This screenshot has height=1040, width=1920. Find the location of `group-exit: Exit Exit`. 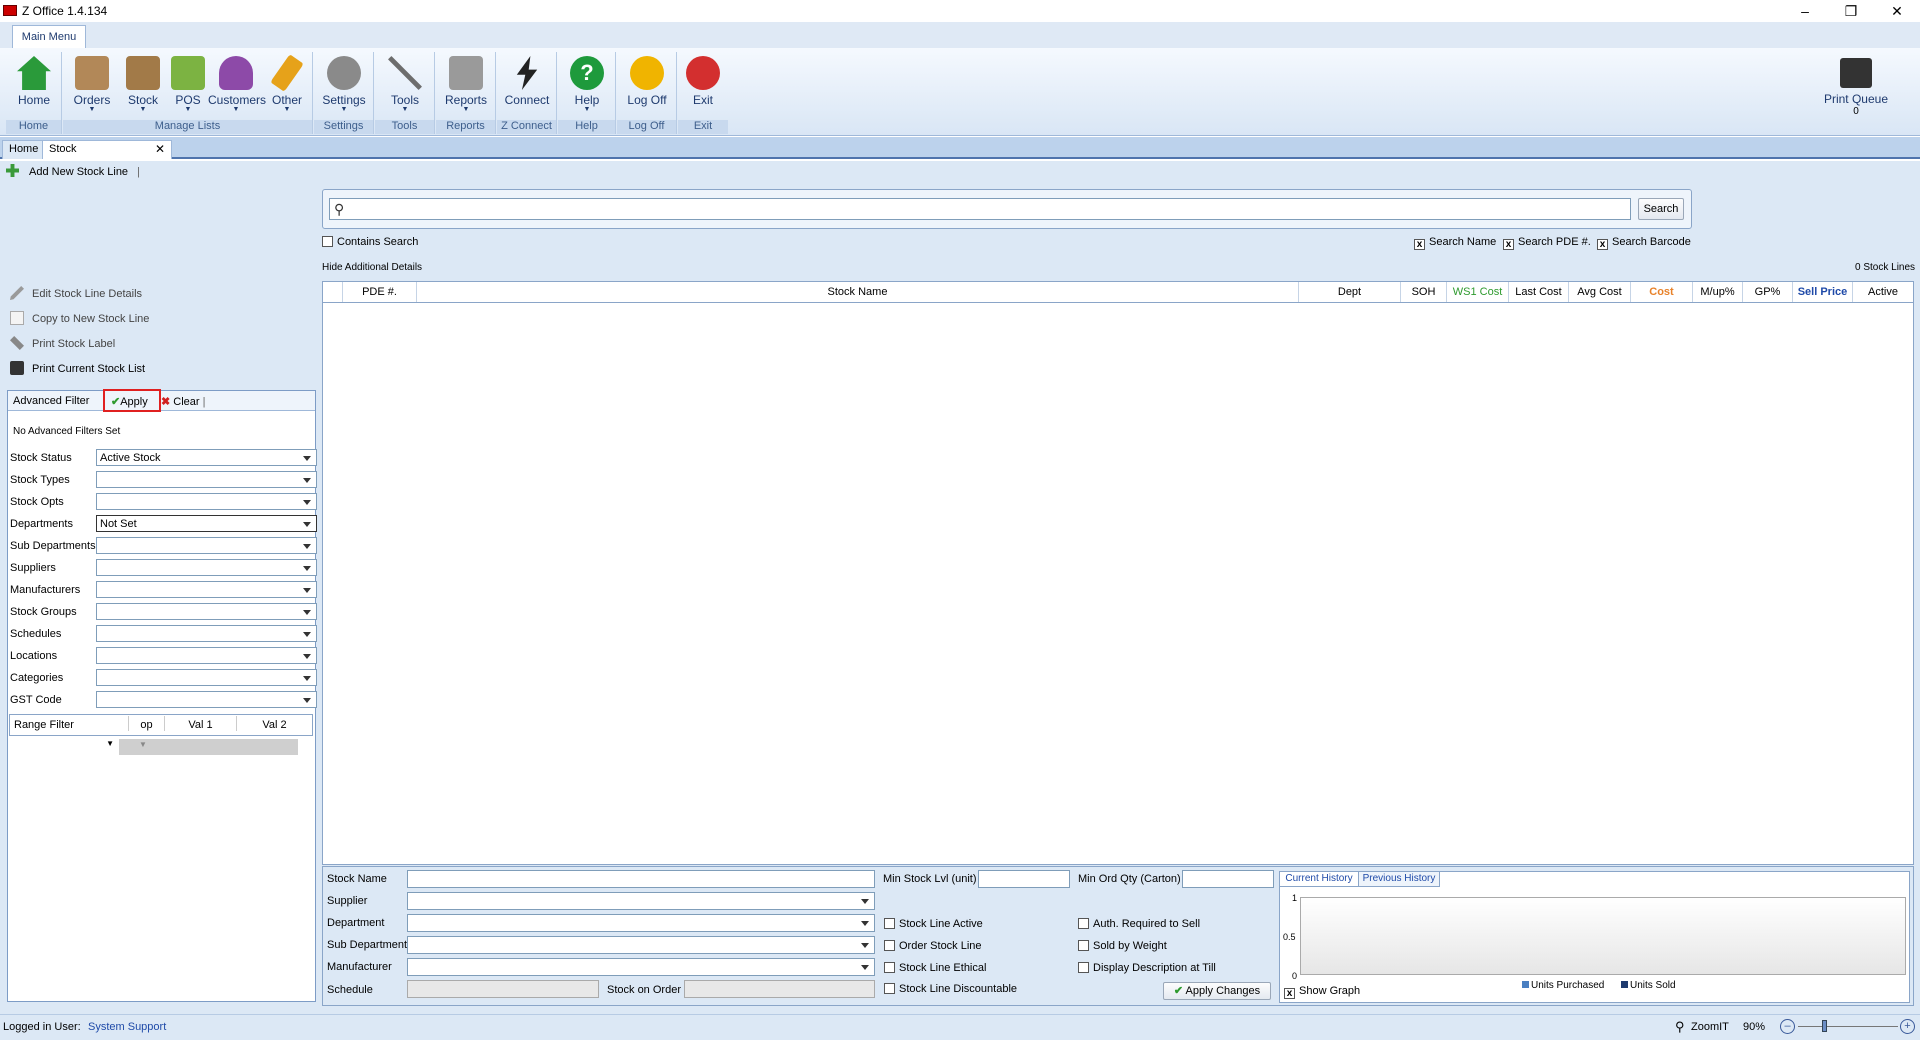

group-exit: Exit Exit is located at coordinates (703, 93).